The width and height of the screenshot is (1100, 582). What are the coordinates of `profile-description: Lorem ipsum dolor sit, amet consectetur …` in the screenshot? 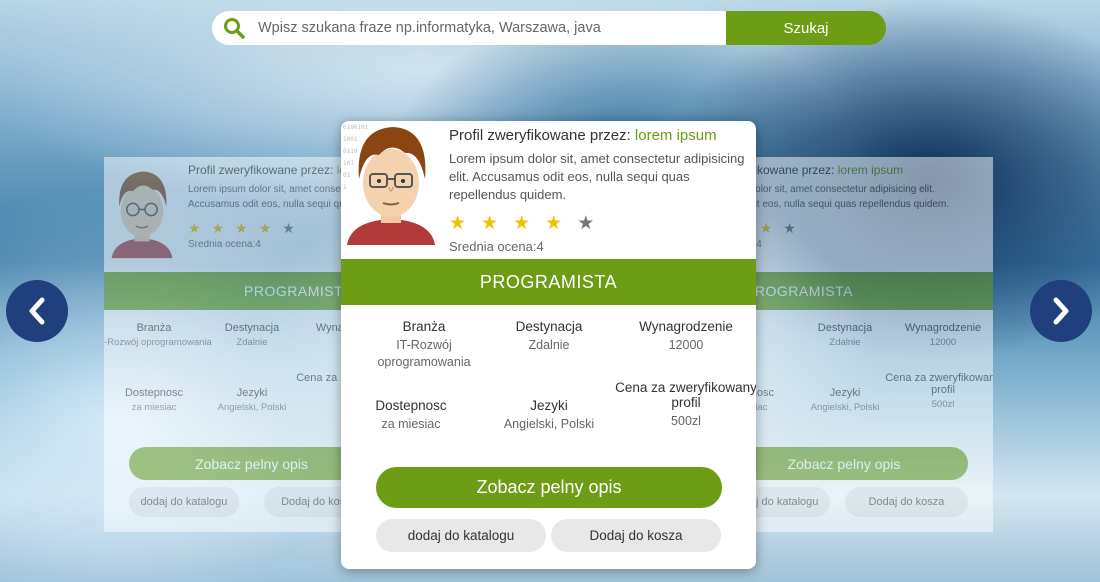 It's located at (597, 176).